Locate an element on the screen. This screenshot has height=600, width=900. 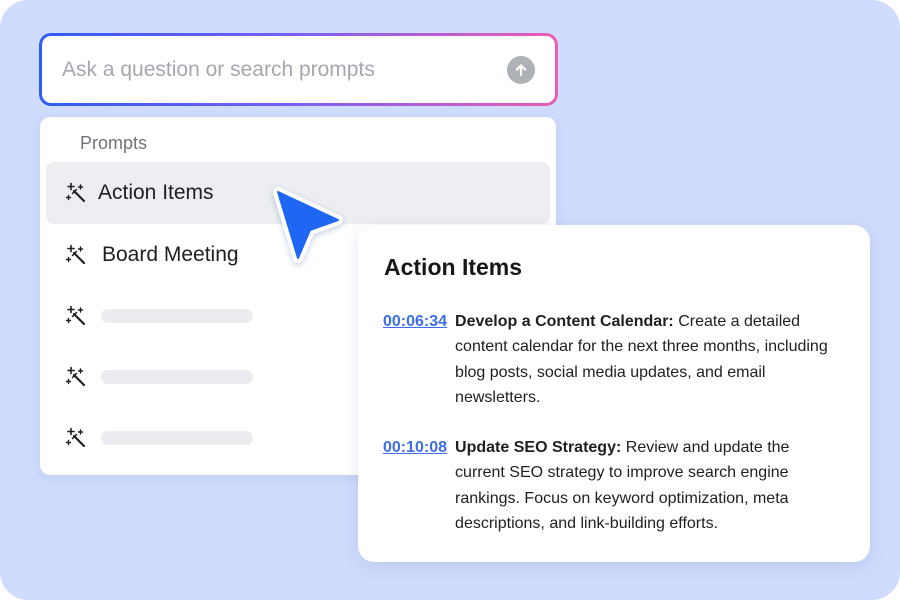
search-bar is located at coordinates (298, 69).